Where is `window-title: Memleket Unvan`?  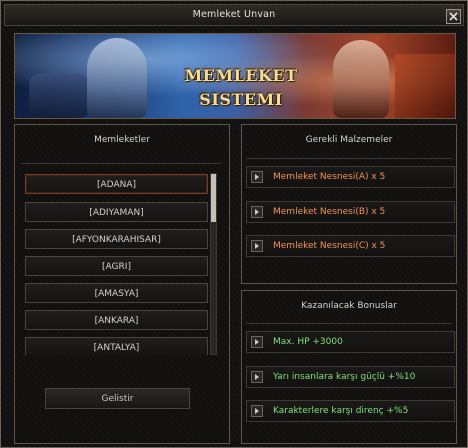 window-title: Memleket Unvan is located at coordinates (234, 14).